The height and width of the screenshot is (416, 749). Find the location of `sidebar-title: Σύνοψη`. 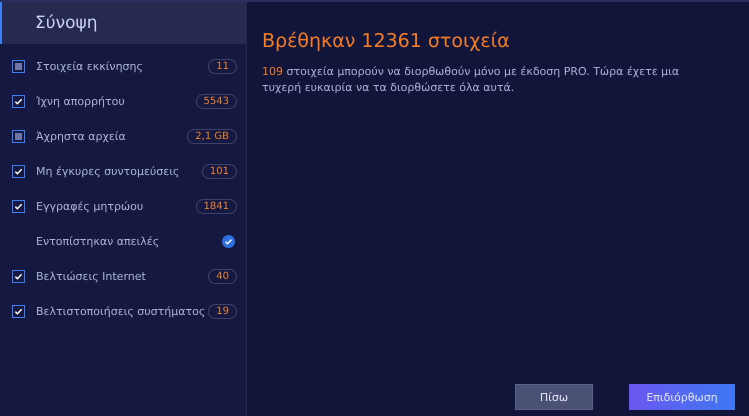

sidebar-title: Σύνοψη is located at coordinates (66, 23).